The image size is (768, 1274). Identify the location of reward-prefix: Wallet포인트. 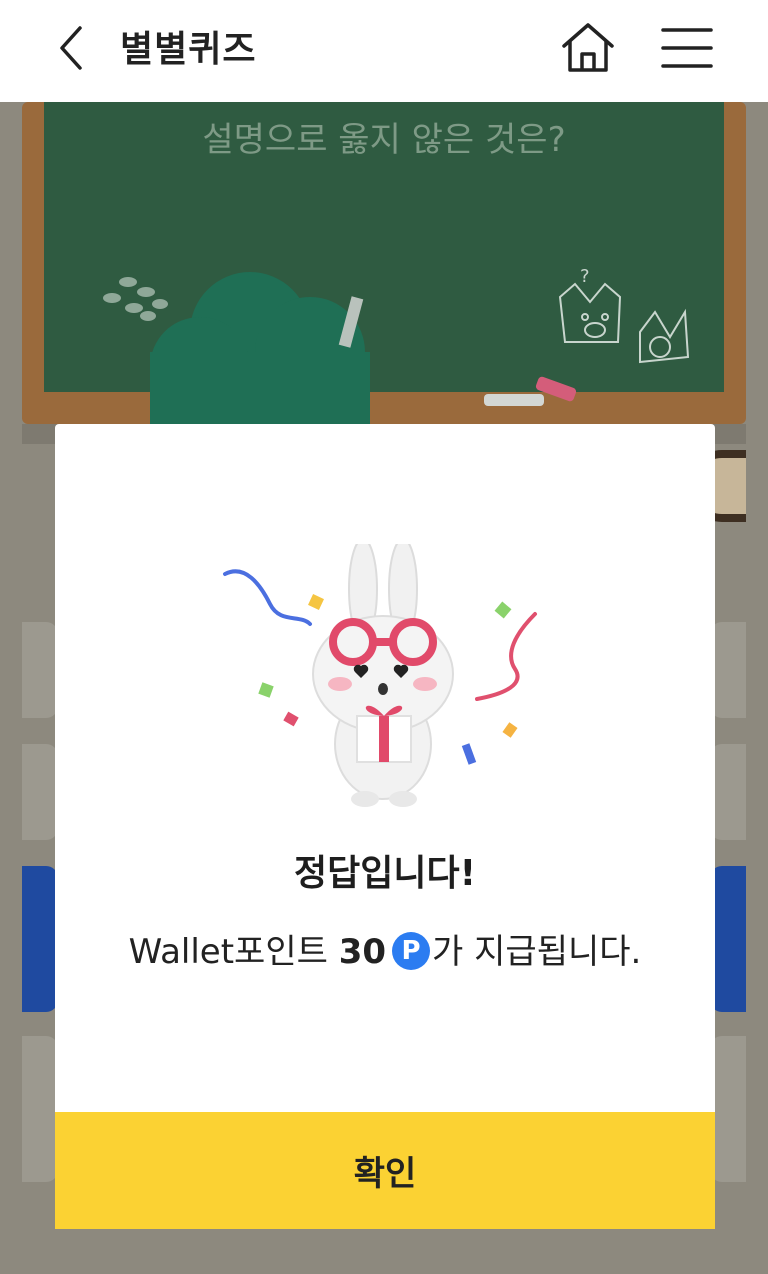
(233, 952).